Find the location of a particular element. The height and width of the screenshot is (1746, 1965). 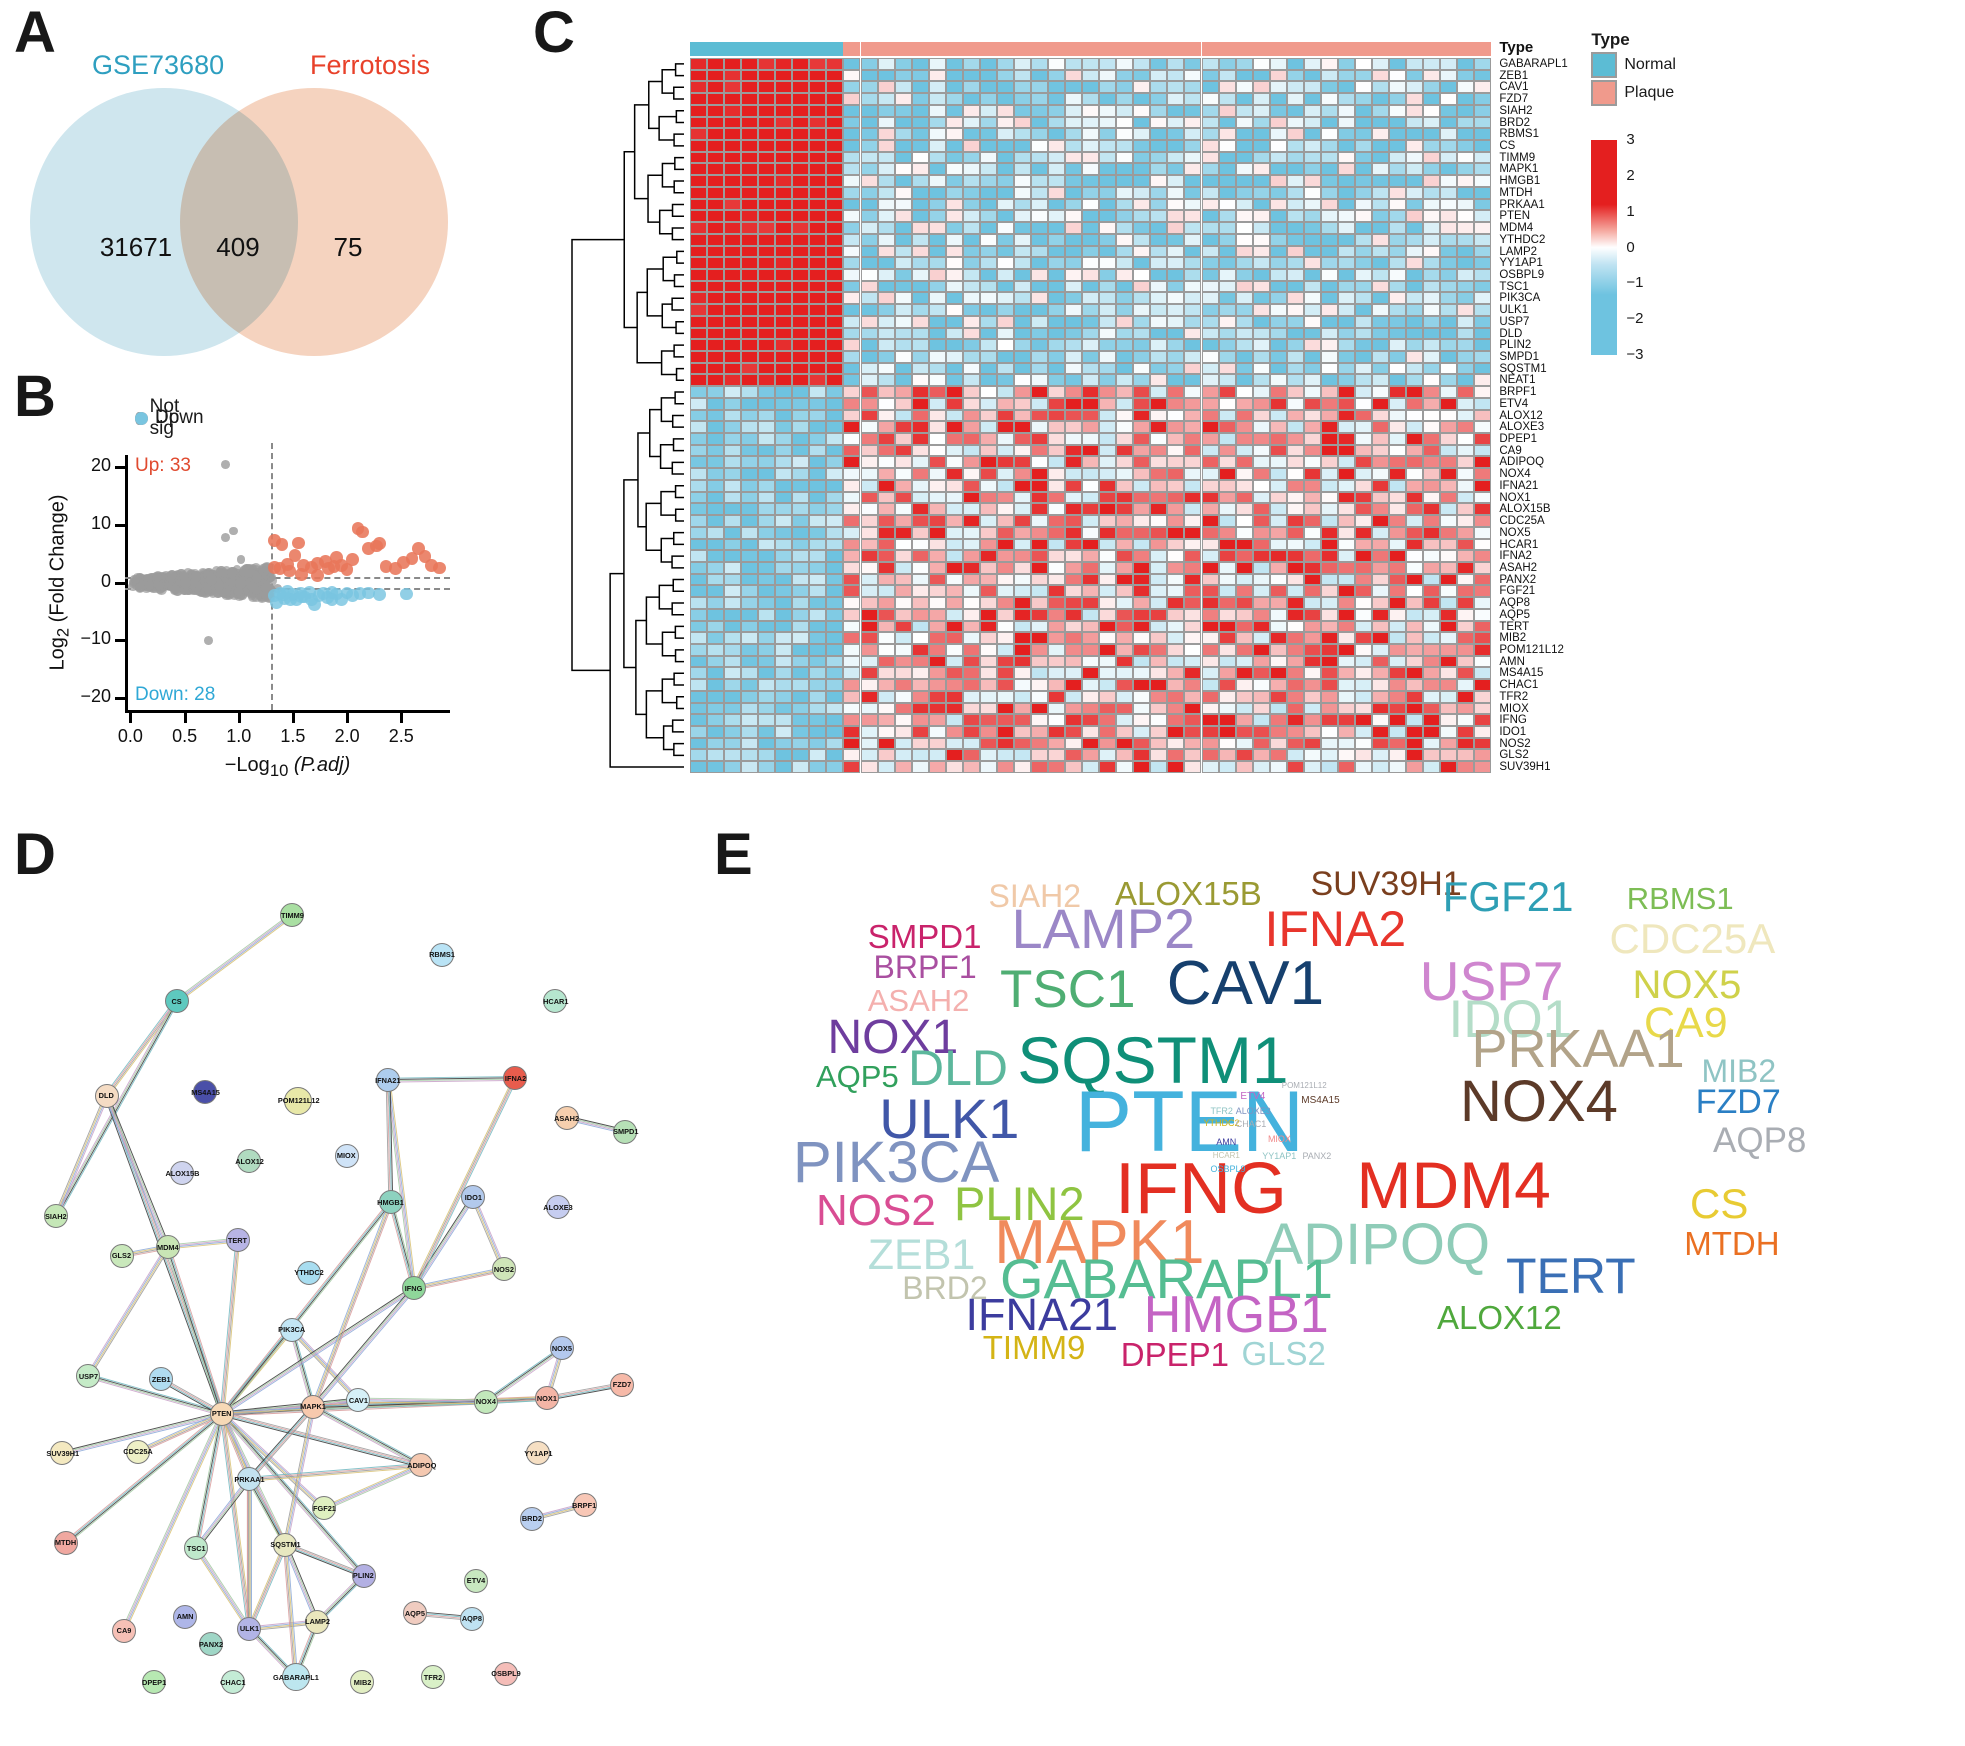

network-node-label: BRD2 is located at coordinates (531, 1518).